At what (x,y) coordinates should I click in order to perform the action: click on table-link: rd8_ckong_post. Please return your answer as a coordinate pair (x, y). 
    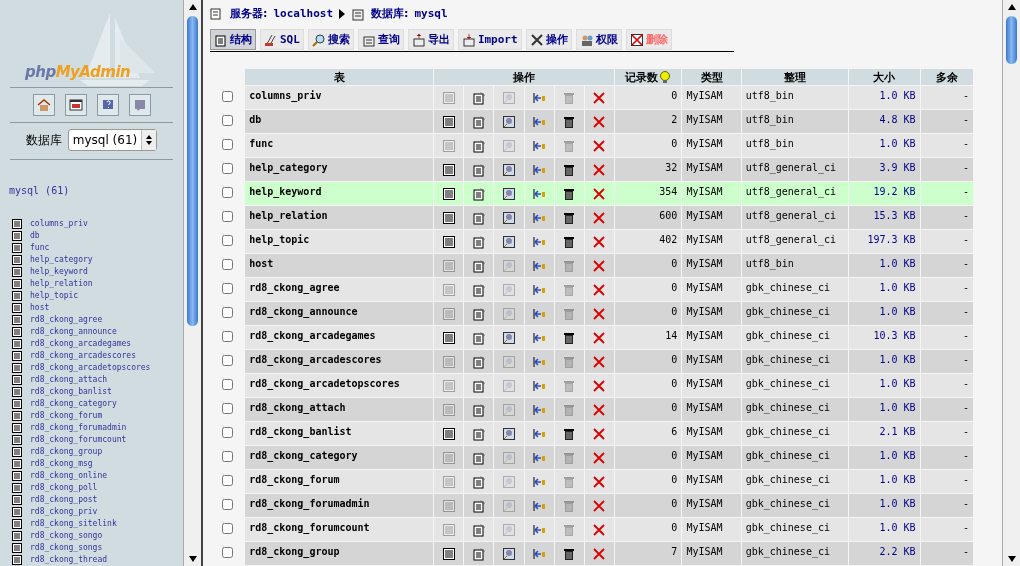
    Looking at the image, I should click on (64, 500).